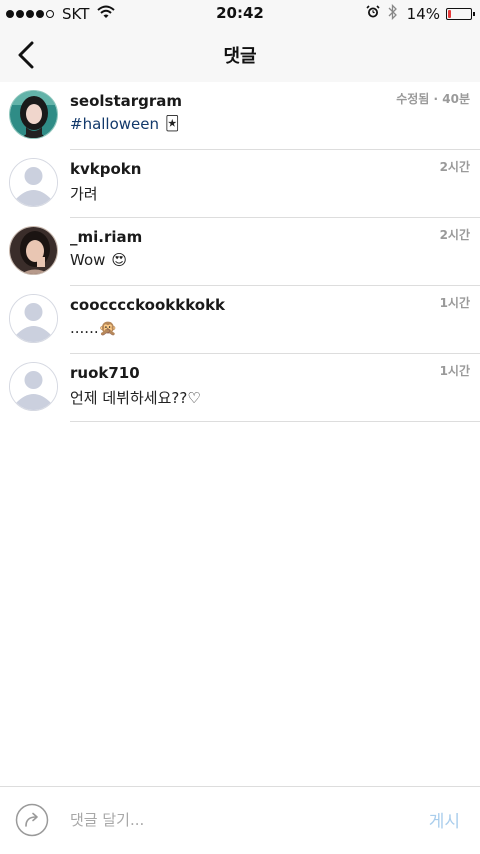 The height and width of the screenshot is (854, 480). I want to click on comment-text: ...... 🙊, so click(93, 328).